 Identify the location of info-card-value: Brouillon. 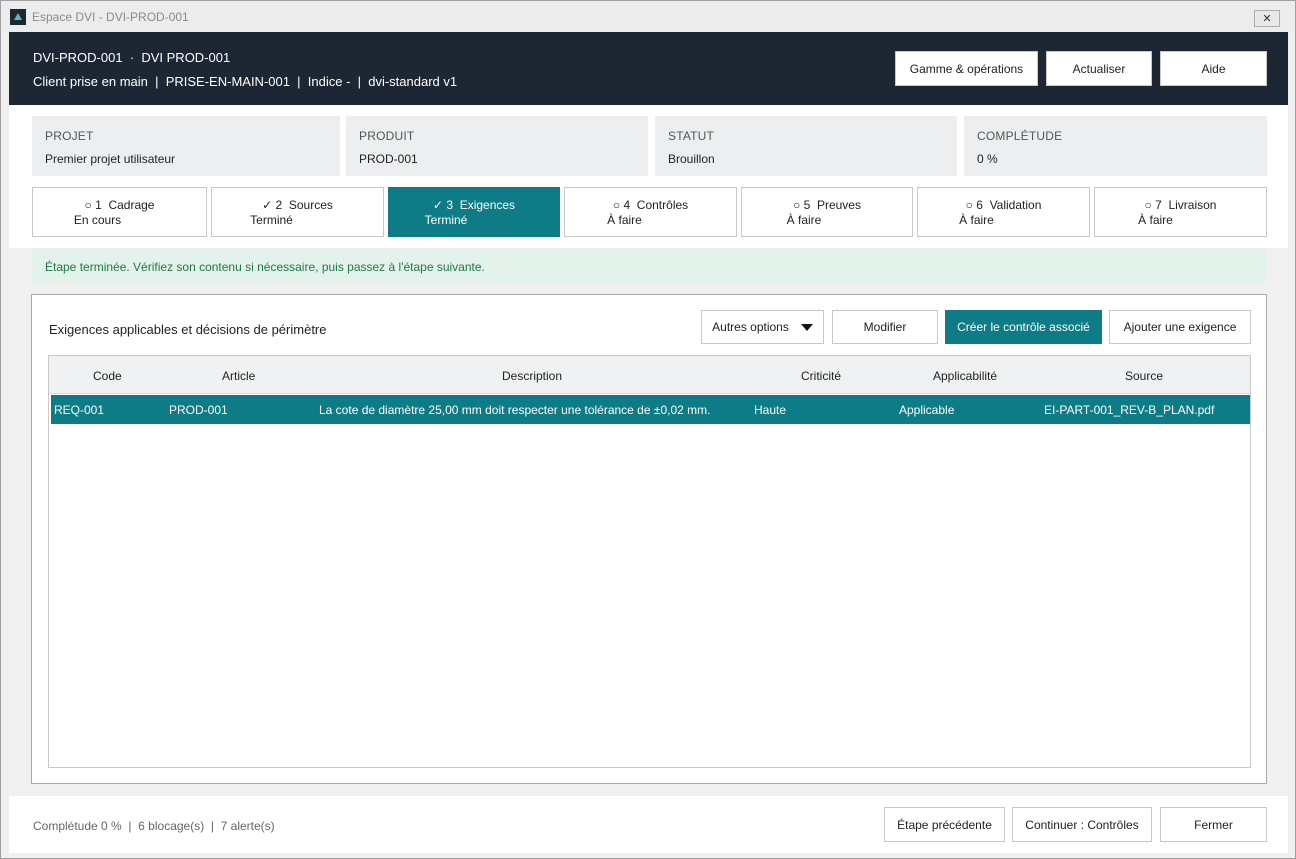
(691, 159).